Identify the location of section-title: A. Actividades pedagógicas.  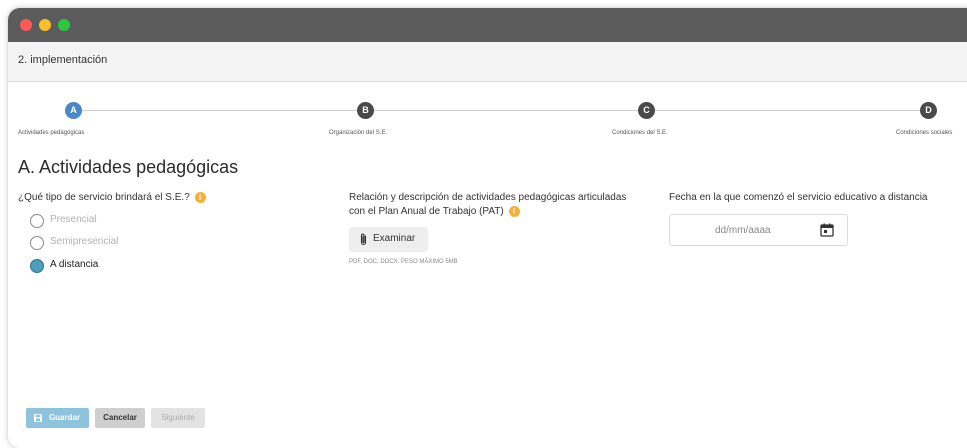
(128, 167).